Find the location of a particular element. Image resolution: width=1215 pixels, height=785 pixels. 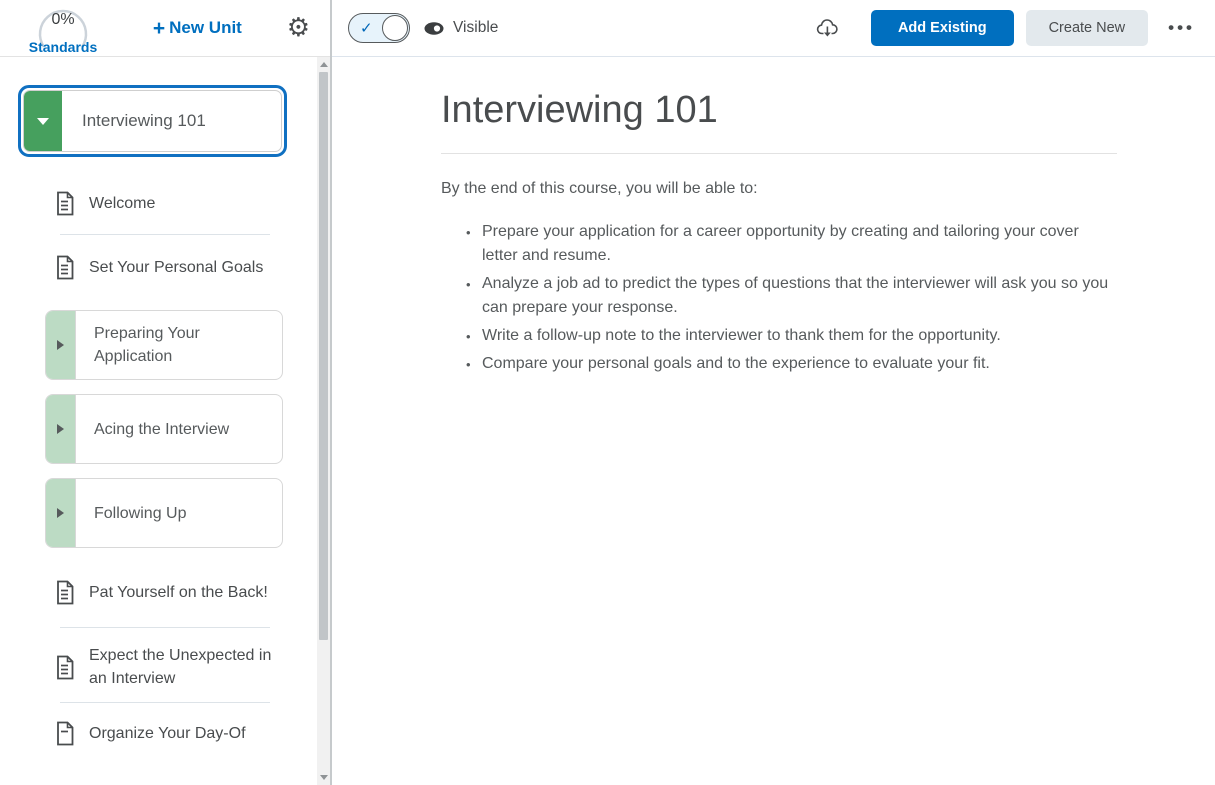

plus-icon: + is located at coordinates (159, 28).